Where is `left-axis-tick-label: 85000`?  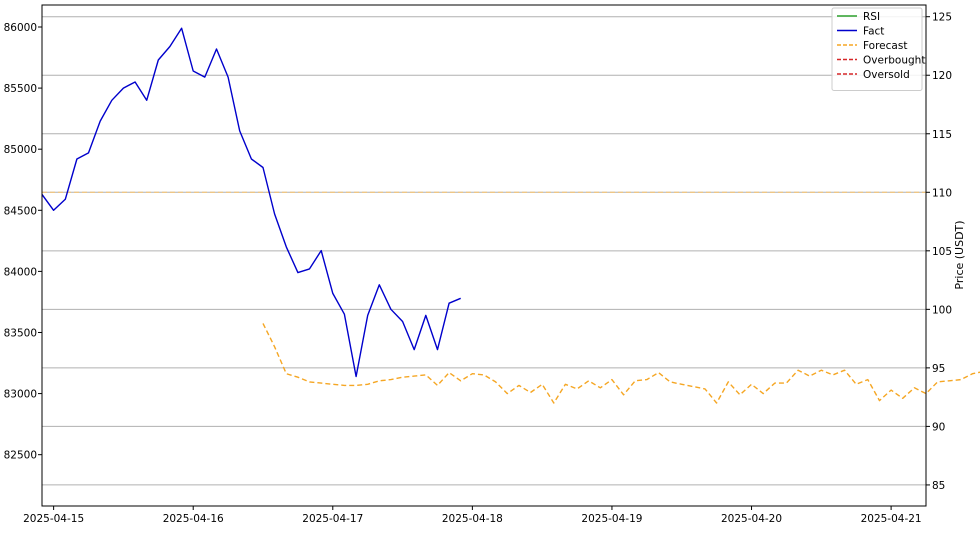
left-axis-tick-label: 85000 is located at coordinates (20, 150).